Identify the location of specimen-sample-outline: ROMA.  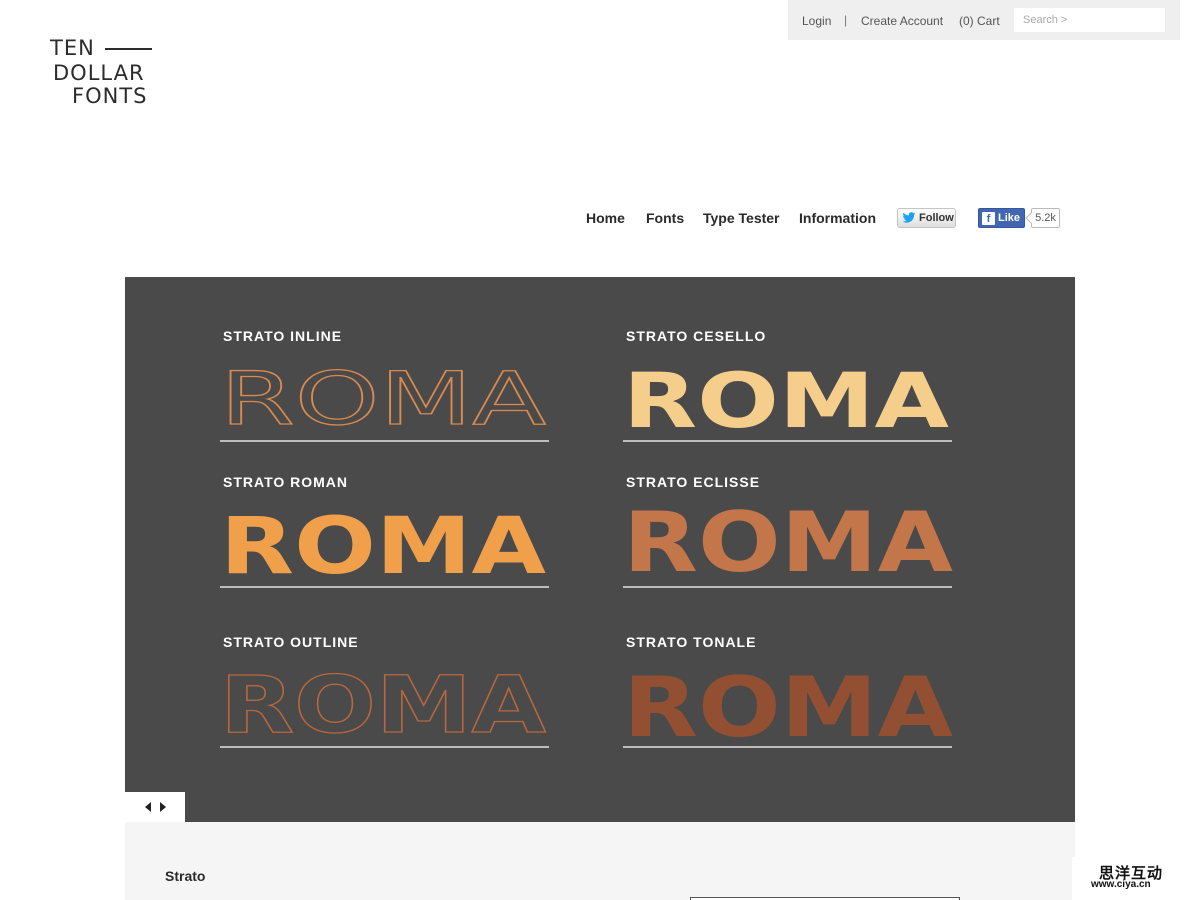
(382, 705).